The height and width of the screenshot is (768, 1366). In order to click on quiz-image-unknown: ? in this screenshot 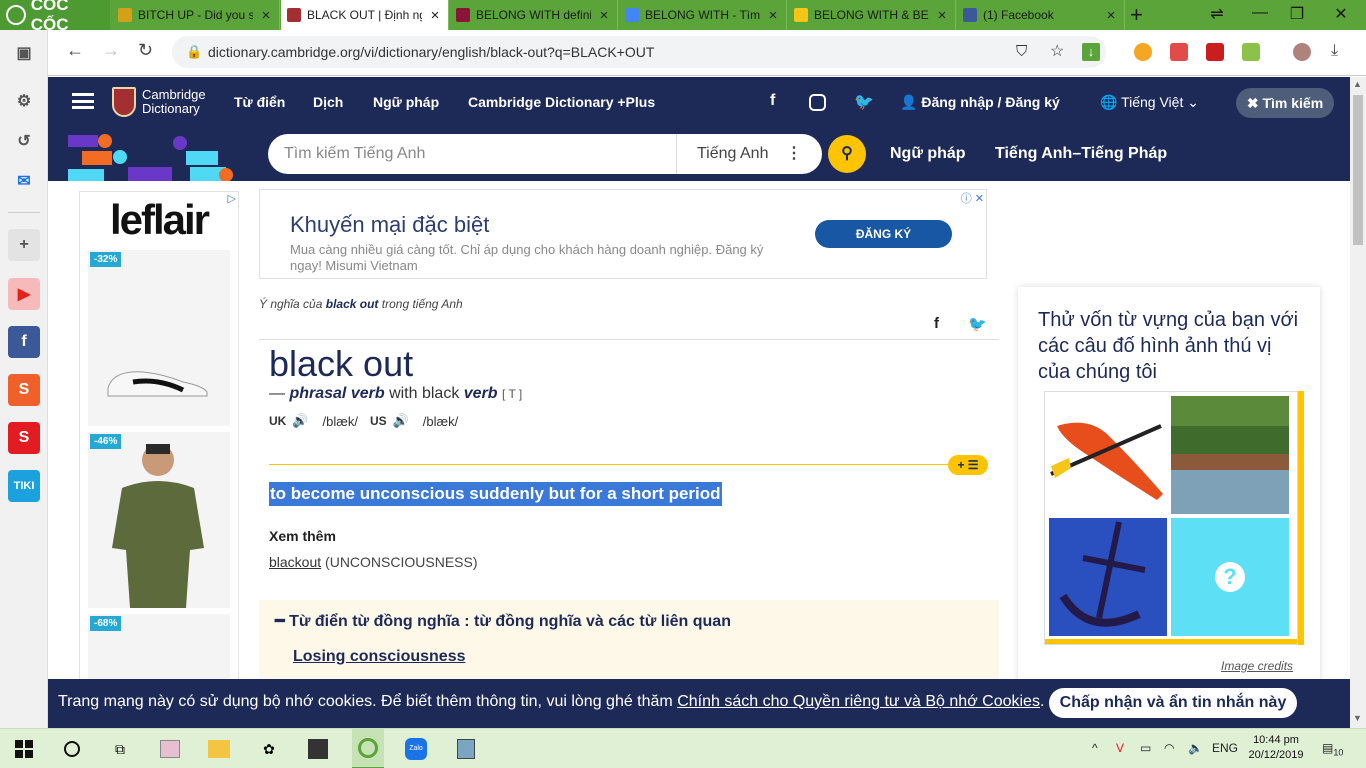, I will do `click(1230, 577)`.